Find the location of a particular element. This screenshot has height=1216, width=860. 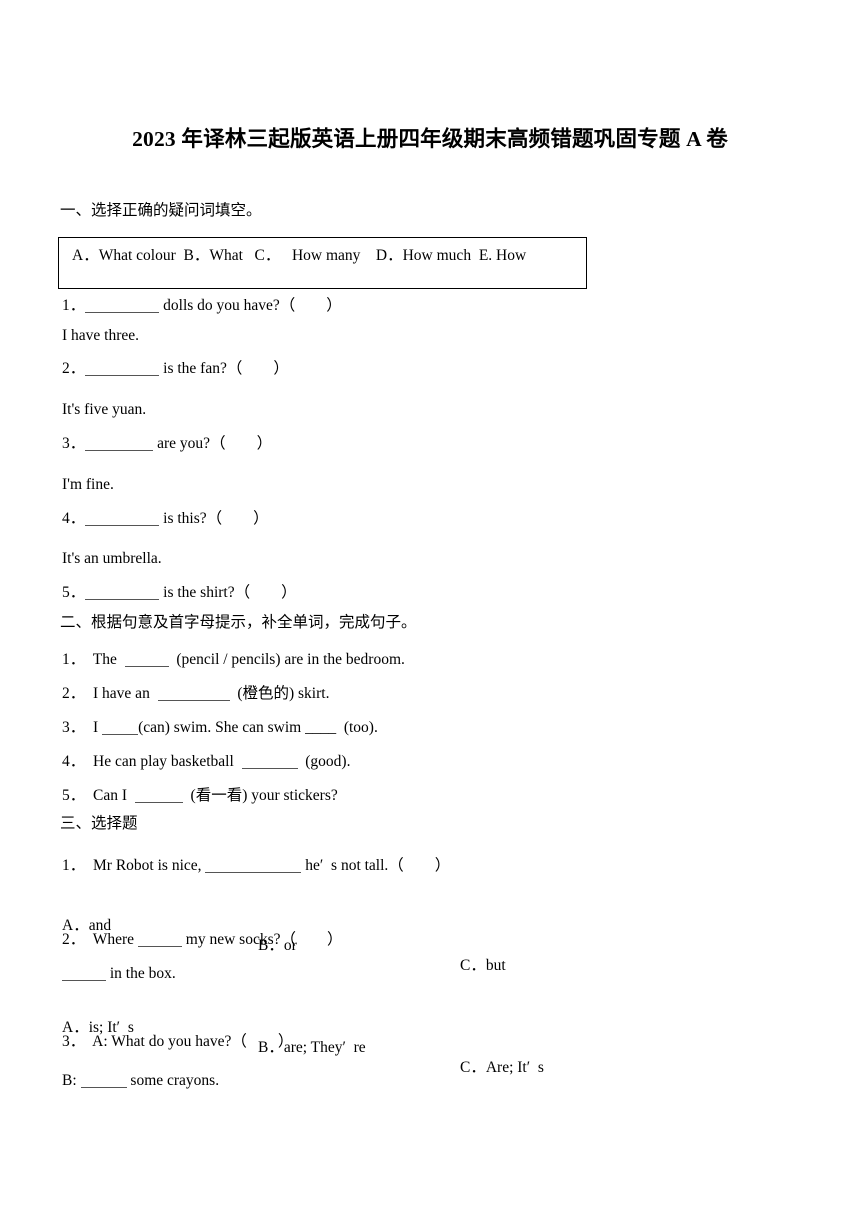

section-one-item-1: 1． dolls do you have?（ ） is located at coordinates (202, 306).